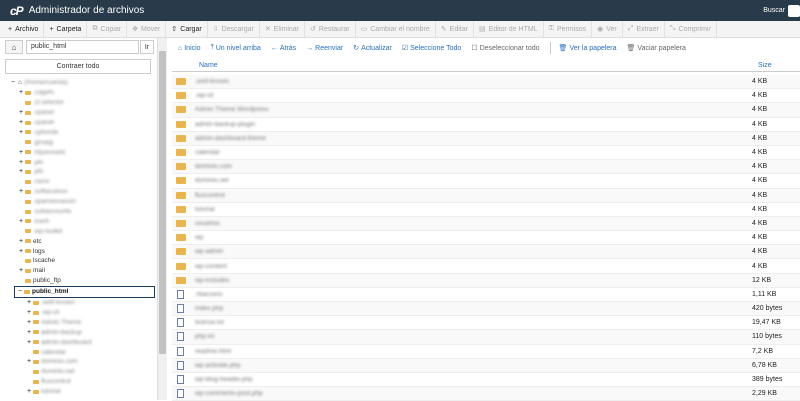 This screenshot has height=401, width=800. What do you see at coordinates (486, 153) in the screenshot?
I see `file-row: calendar 4 KB` at bounding box center [486, 153].